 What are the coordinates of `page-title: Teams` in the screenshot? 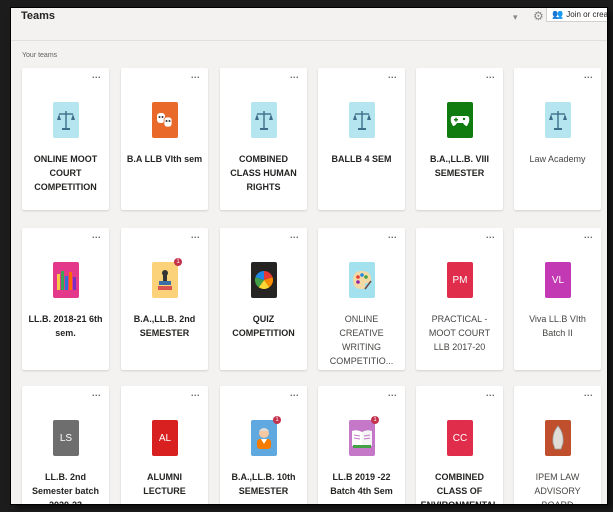 It's located at (38, 16).